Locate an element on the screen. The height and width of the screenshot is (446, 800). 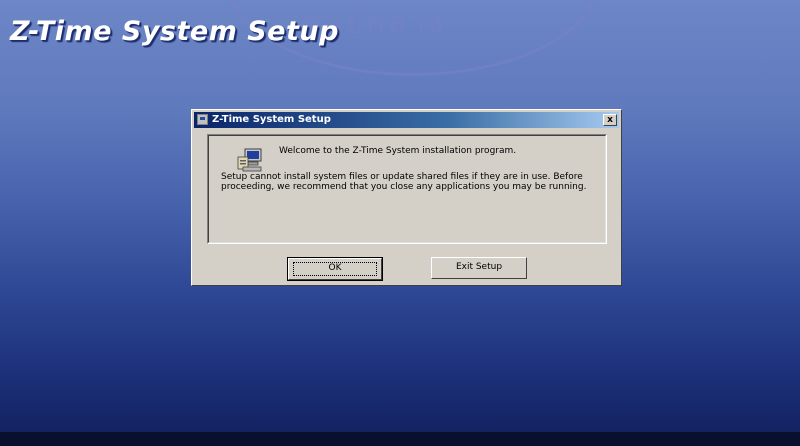
bottom-band is located at coordinates (400, 439).